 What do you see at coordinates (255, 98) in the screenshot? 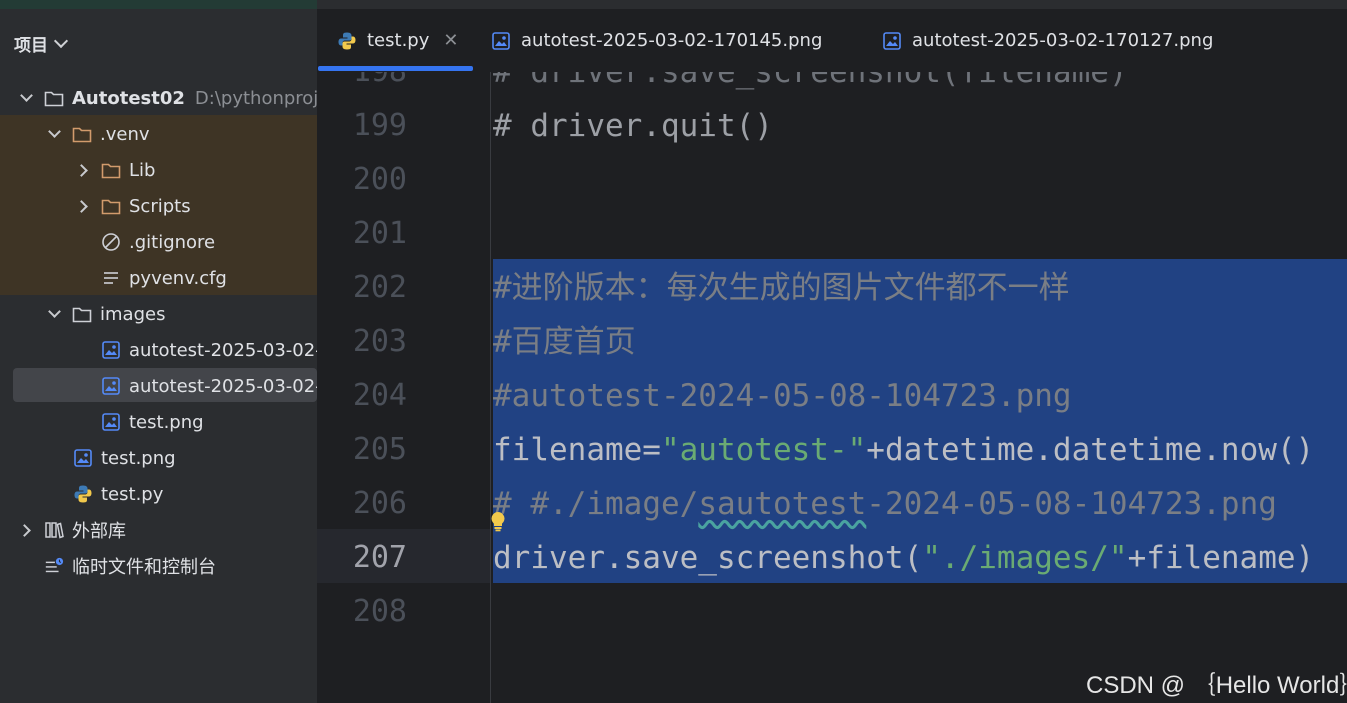
I see `project-path: D:\pythonproje` at bounding box center [255, 98].